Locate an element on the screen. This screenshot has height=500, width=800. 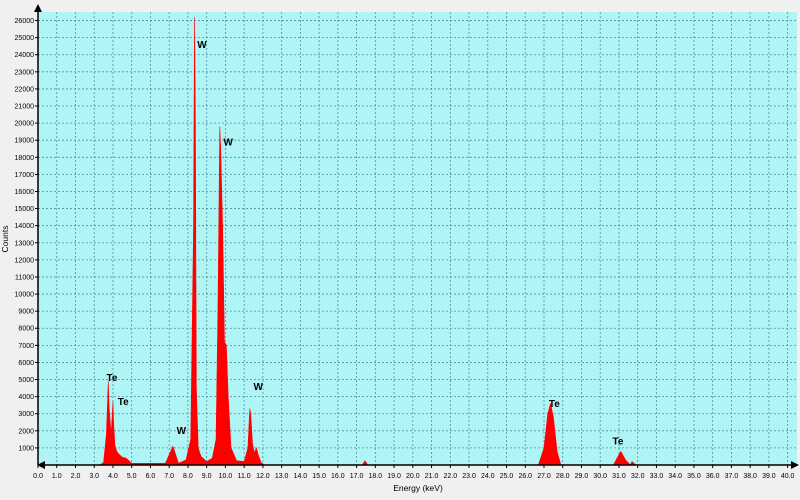
x-tick-label: 19.0 is located at coordinates (394, 476).